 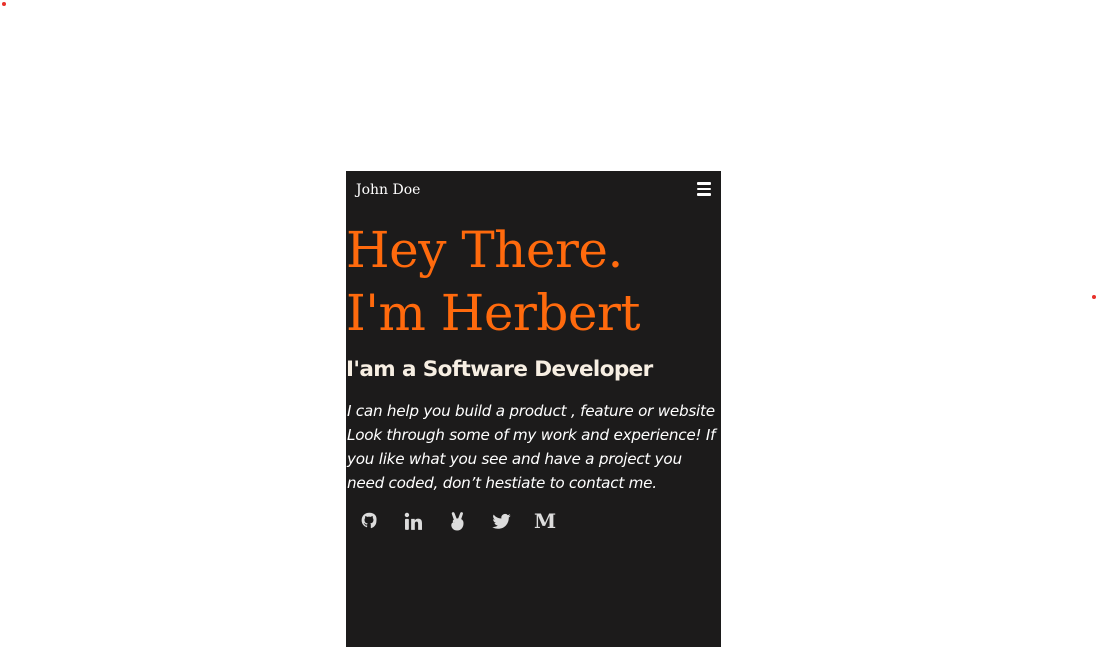 What do you see at coordinates (493, 313) in the screenshot?
I see `hero-title-line-2: I'm Herbert` at bounding box center [493, 313].